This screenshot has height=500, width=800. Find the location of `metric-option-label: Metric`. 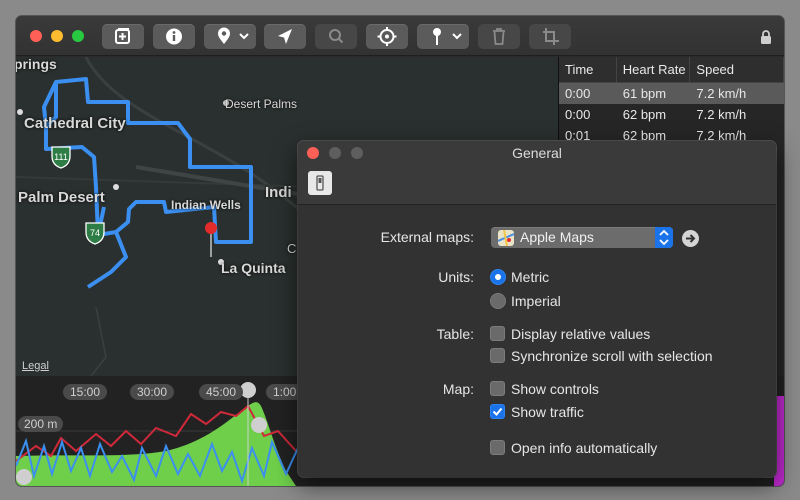

metric-option-label: Metric is located at coordinates (530, 277).